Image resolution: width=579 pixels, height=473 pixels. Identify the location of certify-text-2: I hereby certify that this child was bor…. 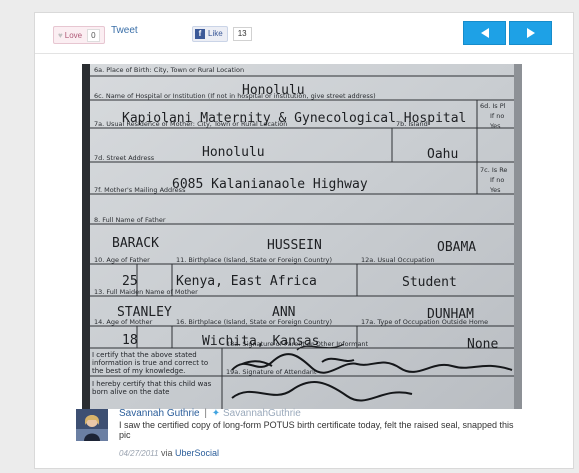
(152, 388).